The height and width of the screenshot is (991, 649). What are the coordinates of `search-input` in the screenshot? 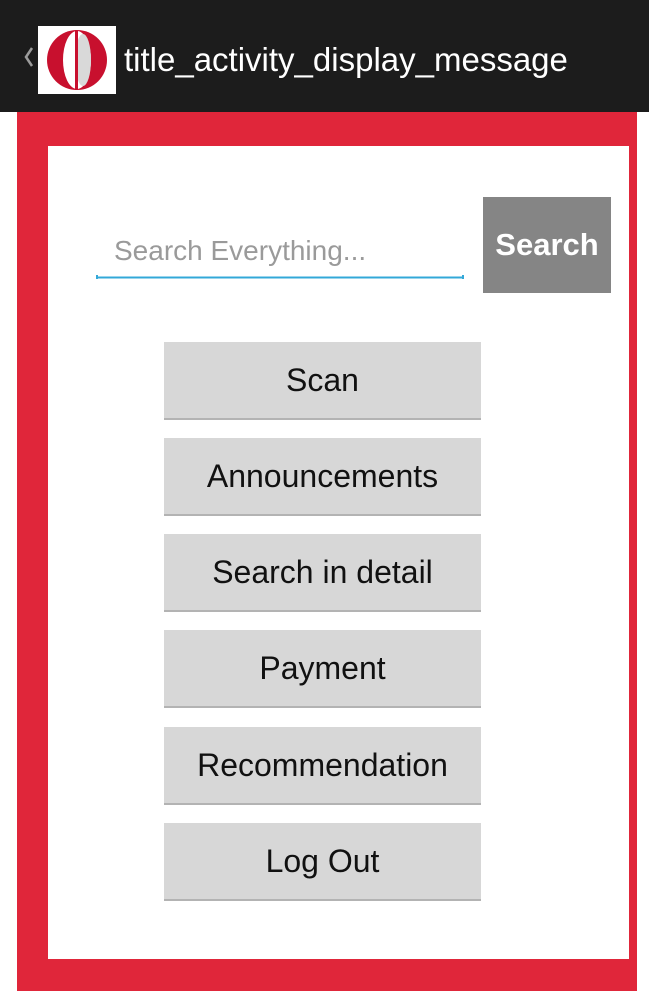 It's located at (280, 251).